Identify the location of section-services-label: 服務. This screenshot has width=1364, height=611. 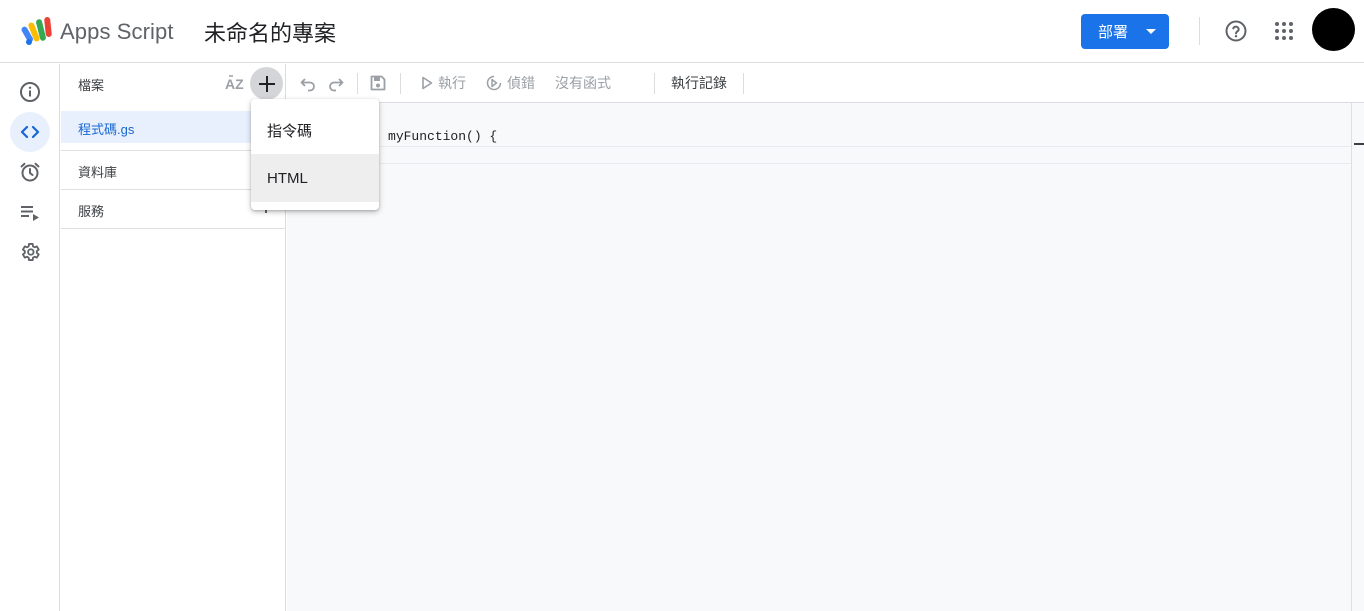
(91, 211).